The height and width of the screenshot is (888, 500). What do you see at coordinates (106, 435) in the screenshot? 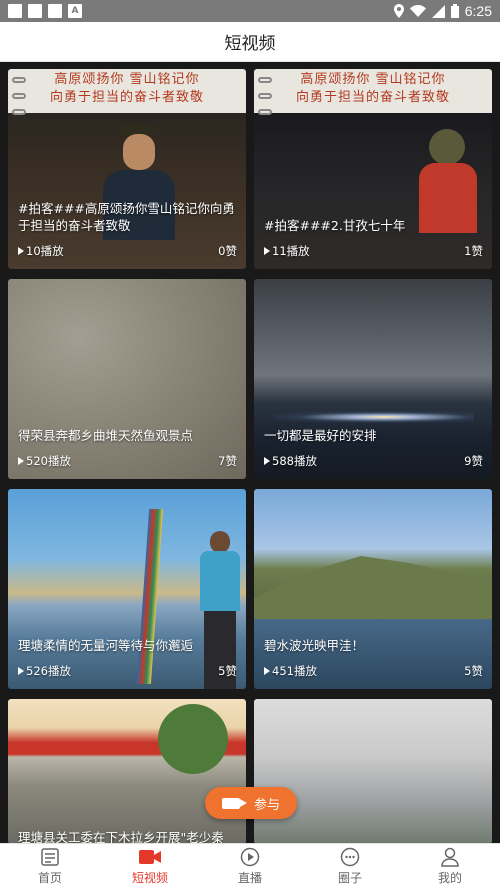
I see `video-title: 得荣县奔都乡曲堆天然鱼观景点` at bounding box center [106, 435].